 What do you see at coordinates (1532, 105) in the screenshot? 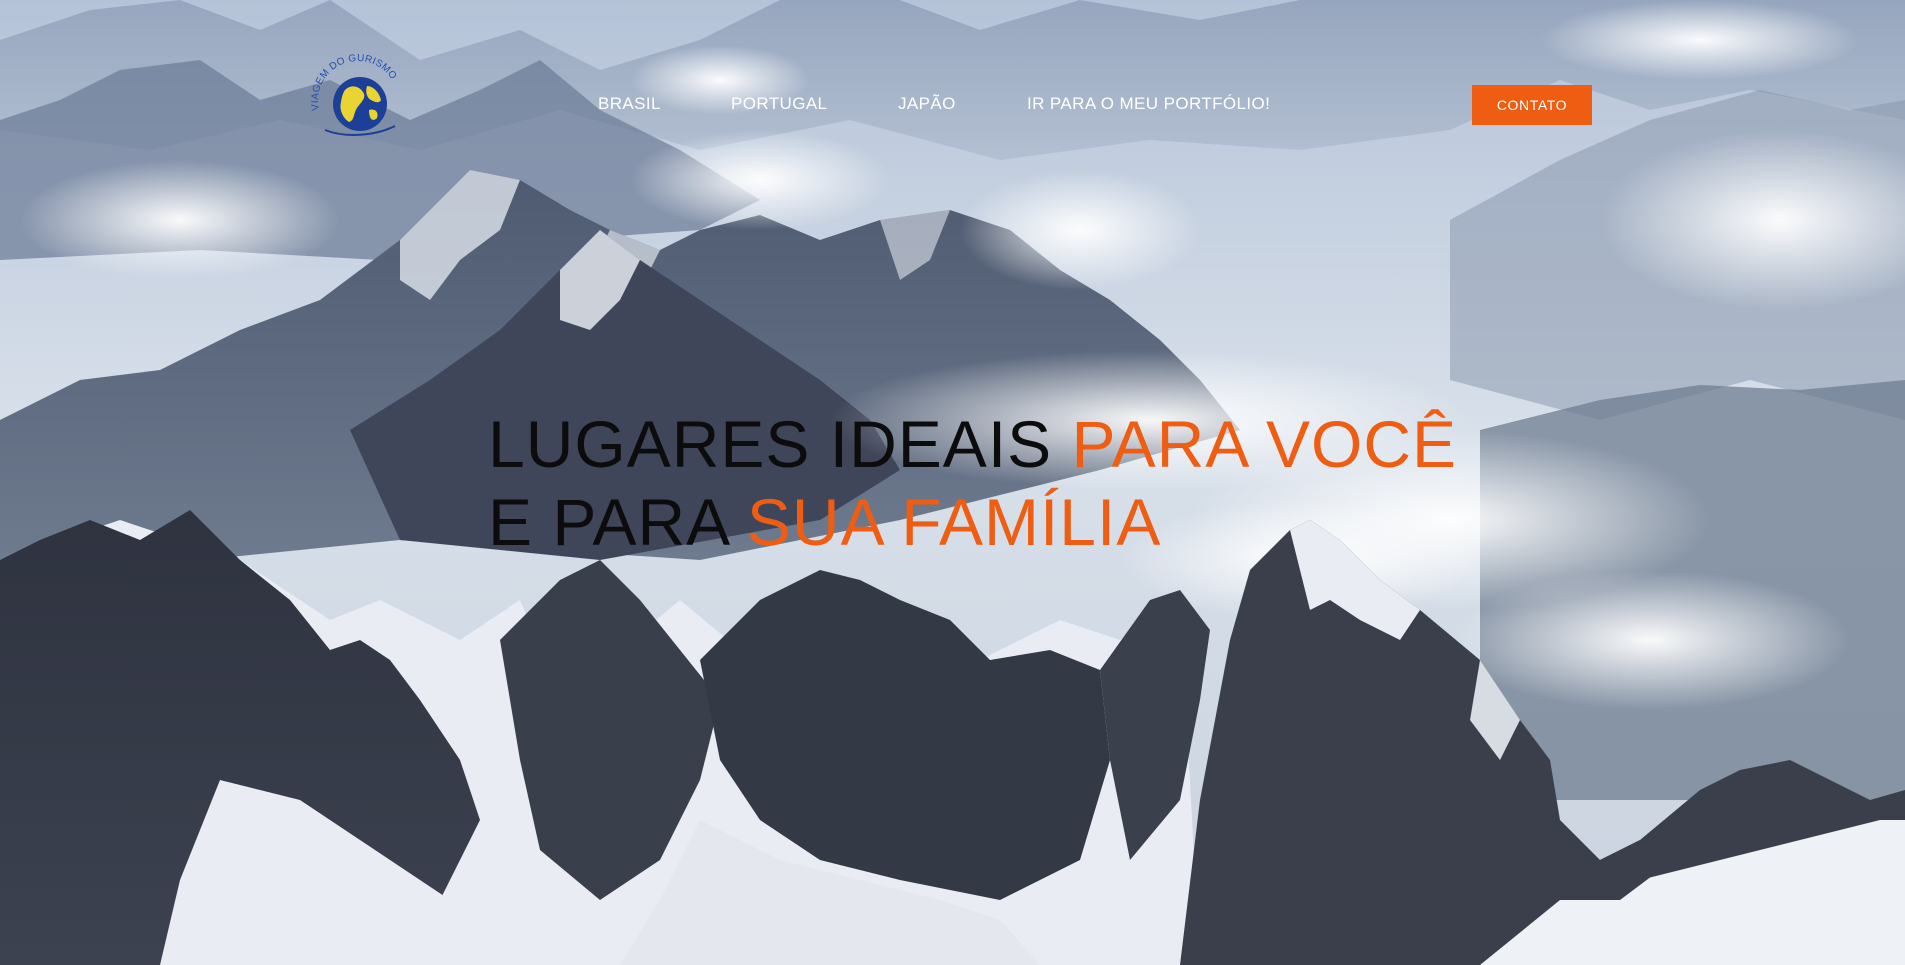
I see `contact-button: CONTATO` at bounding box center [1532, 105].